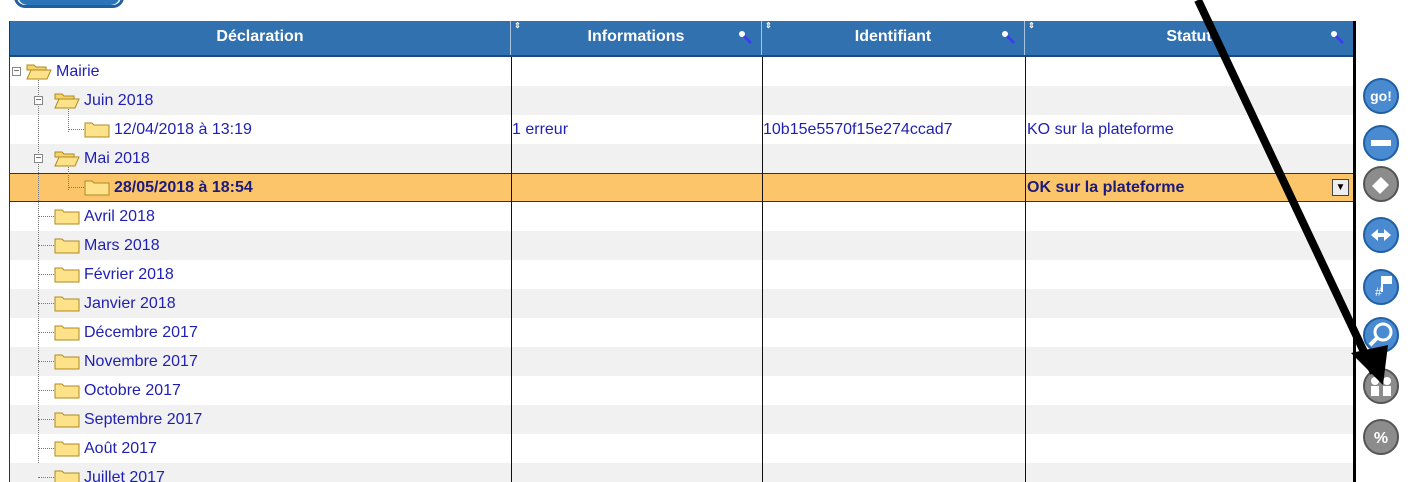 The width and height of the screenshot is (1410, 482). What do you see at coordinates (141, 361) in the screenshot?
I see `tree-label: Novembre 2017` at bounding box center [141, 361].